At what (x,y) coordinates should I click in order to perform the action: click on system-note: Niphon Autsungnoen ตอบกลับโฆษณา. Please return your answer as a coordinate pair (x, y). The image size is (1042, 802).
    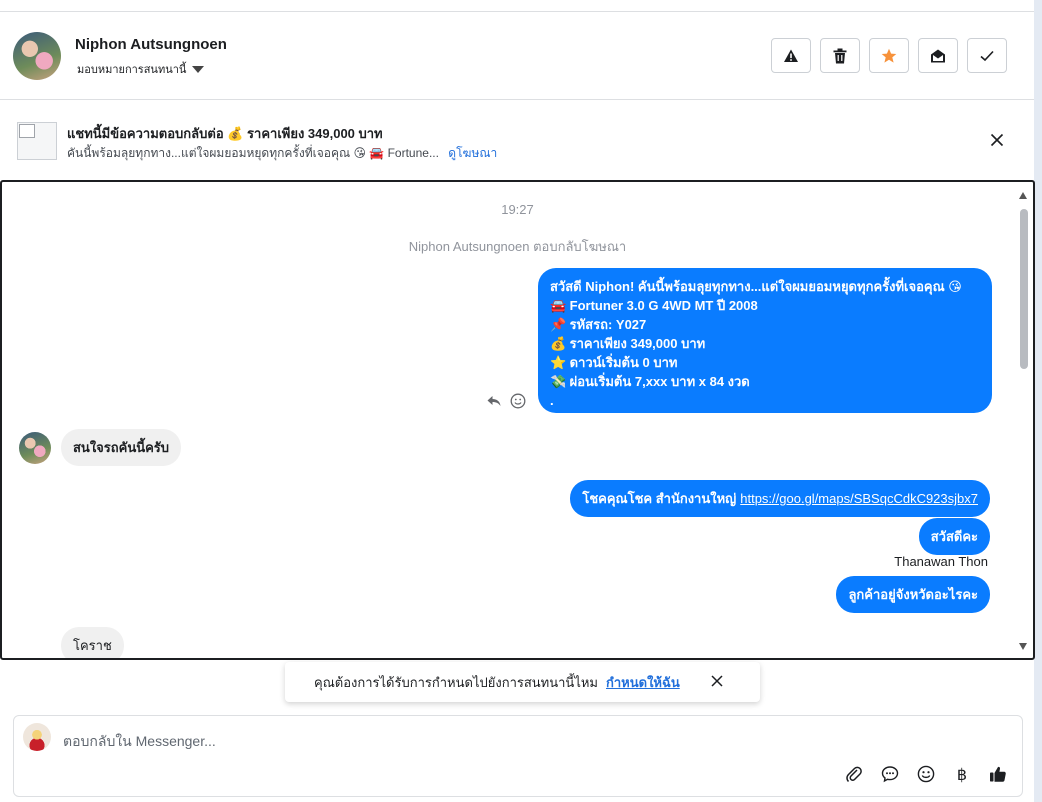
    Looking at the image, I should click on (517, 246).